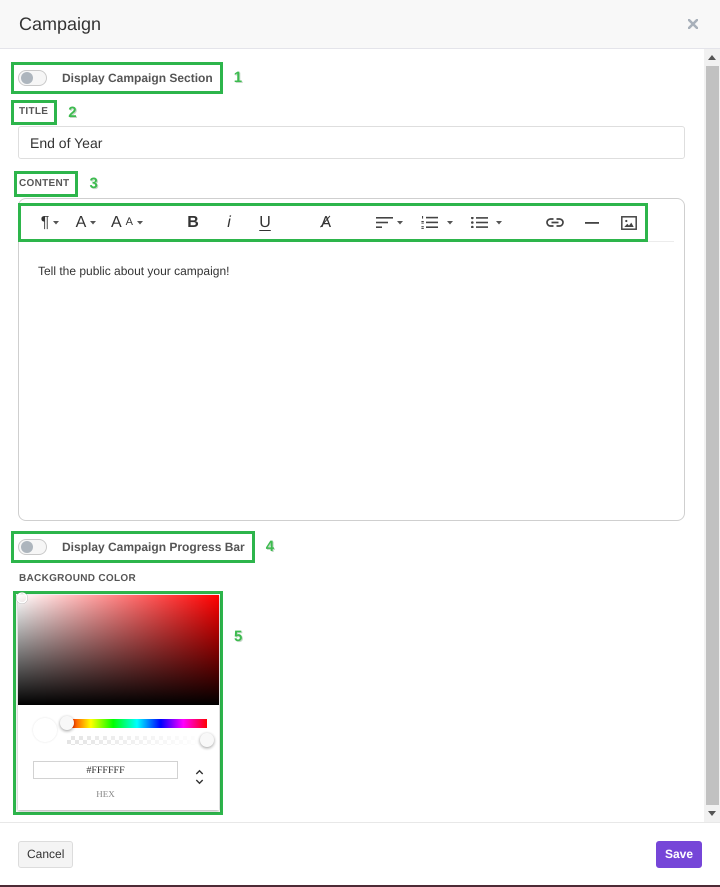  What do you see at coordinates (127, 223) in the screenshot?
I see `font-size-button: A A` at bounding box center [127, 223].